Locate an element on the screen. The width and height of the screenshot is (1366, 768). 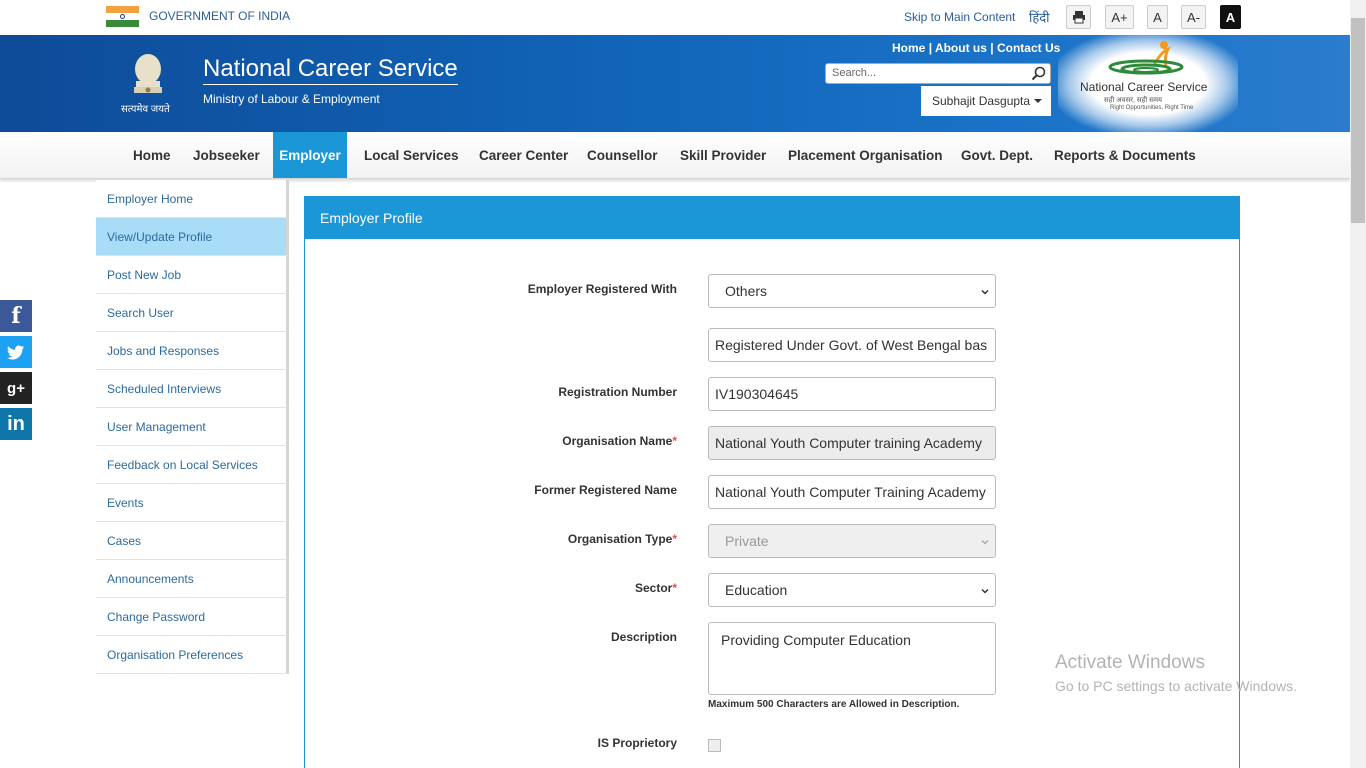
activate-windows-title: Activate Windows is located at coordinates (1130, 662).